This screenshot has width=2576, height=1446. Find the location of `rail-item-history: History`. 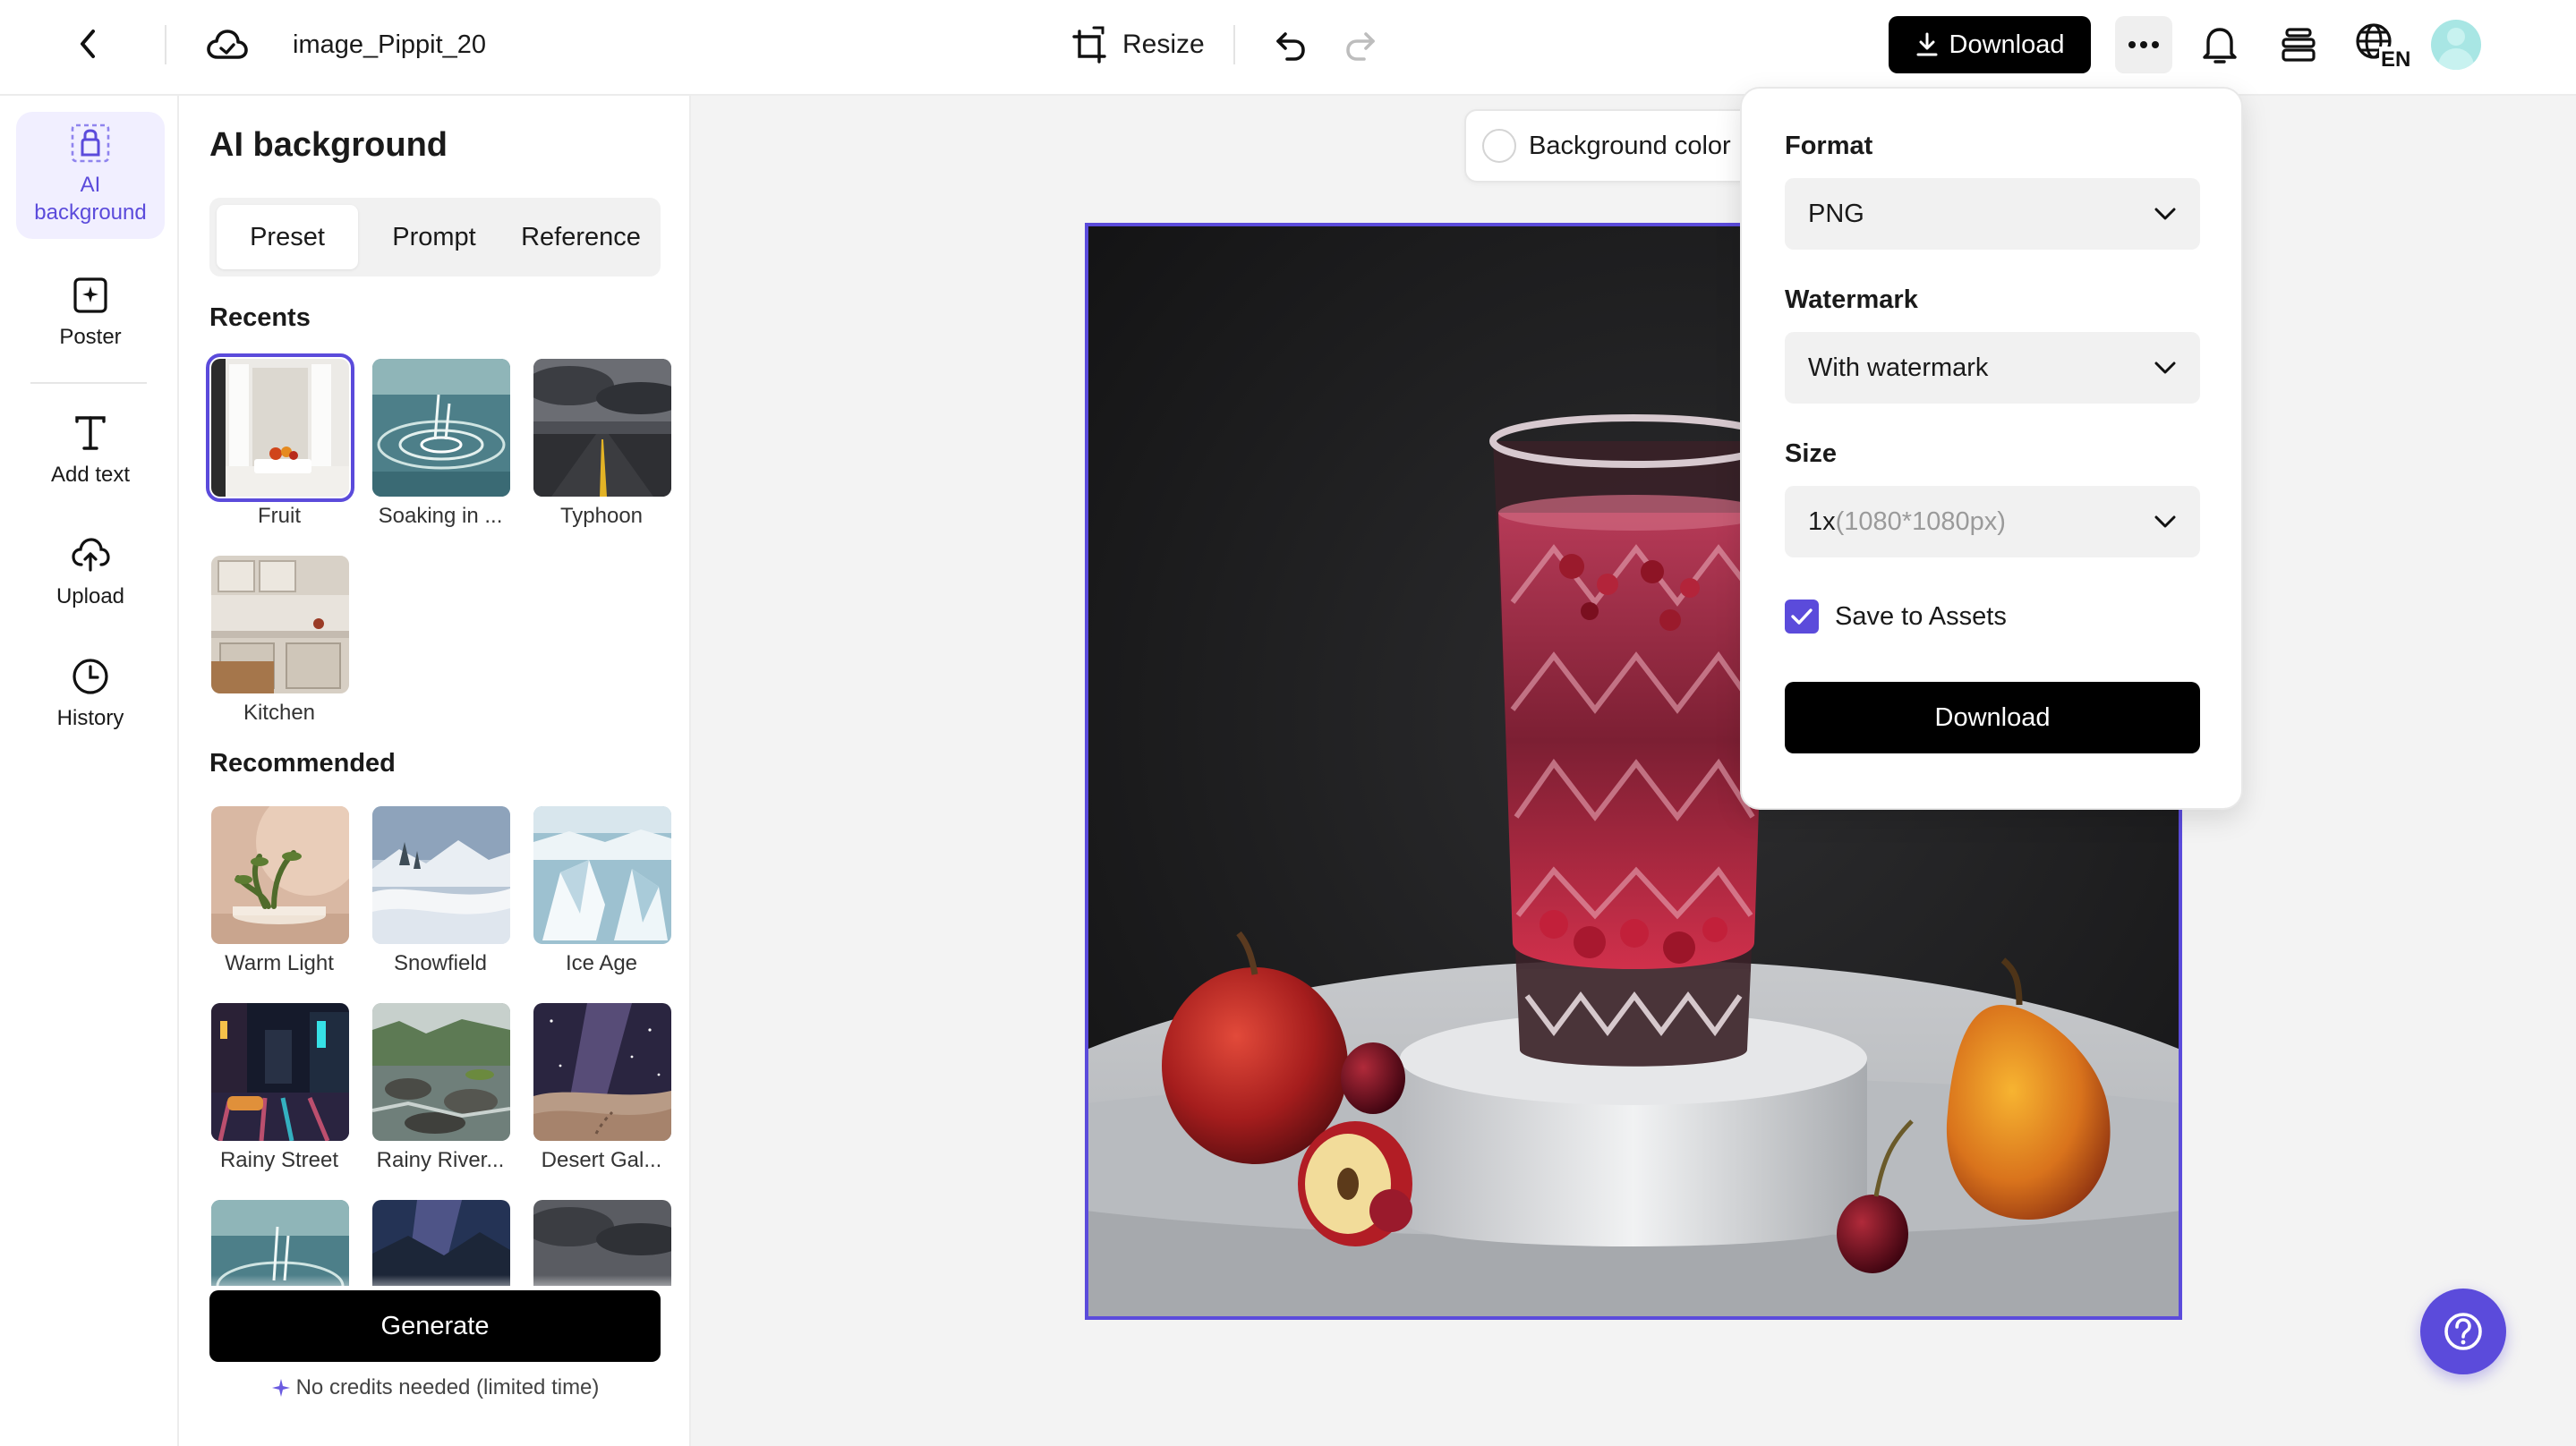

rail-item-history: History is located at coordinates (90, 694).